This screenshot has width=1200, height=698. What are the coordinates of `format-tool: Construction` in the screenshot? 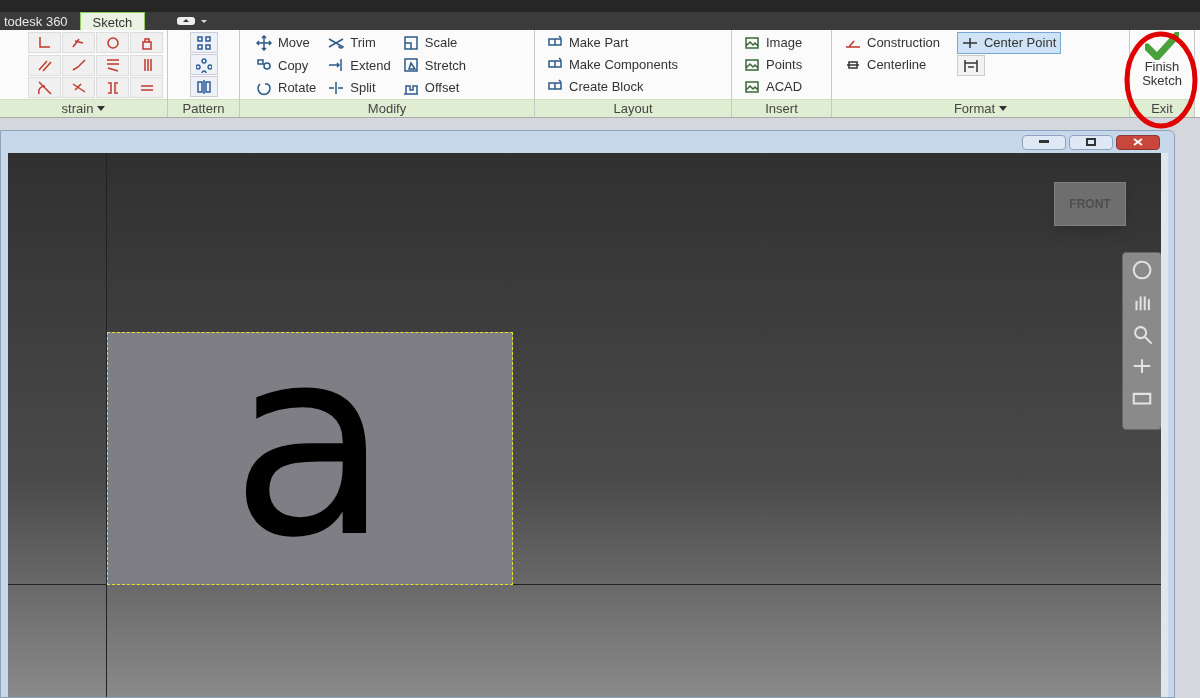 It's located at (892, 43).